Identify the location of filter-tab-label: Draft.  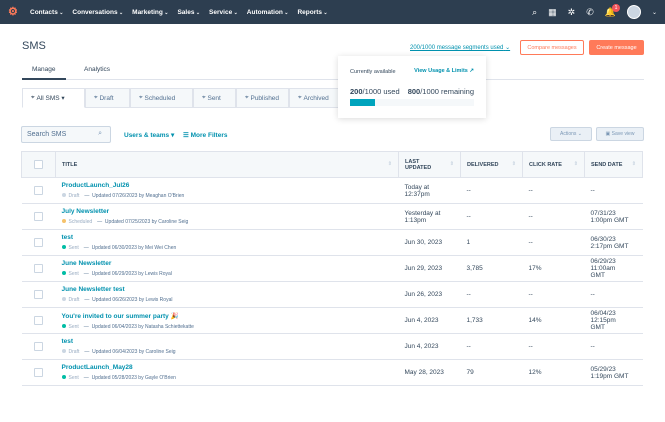
(106, 98).